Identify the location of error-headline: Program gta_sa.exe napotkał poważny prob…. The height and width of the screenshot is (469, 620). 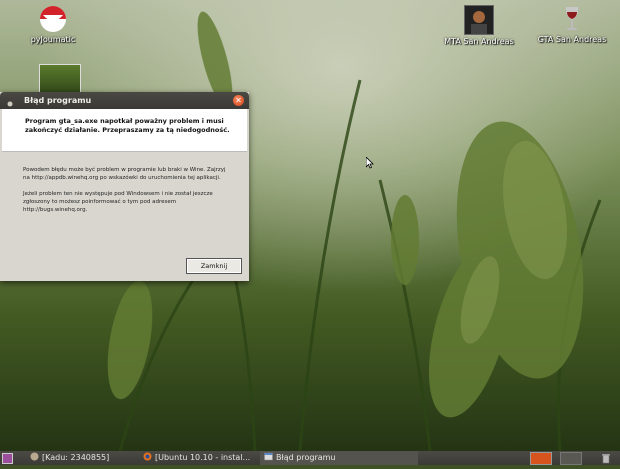
(127, 125).